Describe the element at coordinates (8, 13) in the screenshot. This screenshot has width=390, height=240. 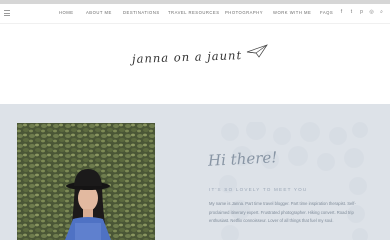
I see `menu-icon` at that location.